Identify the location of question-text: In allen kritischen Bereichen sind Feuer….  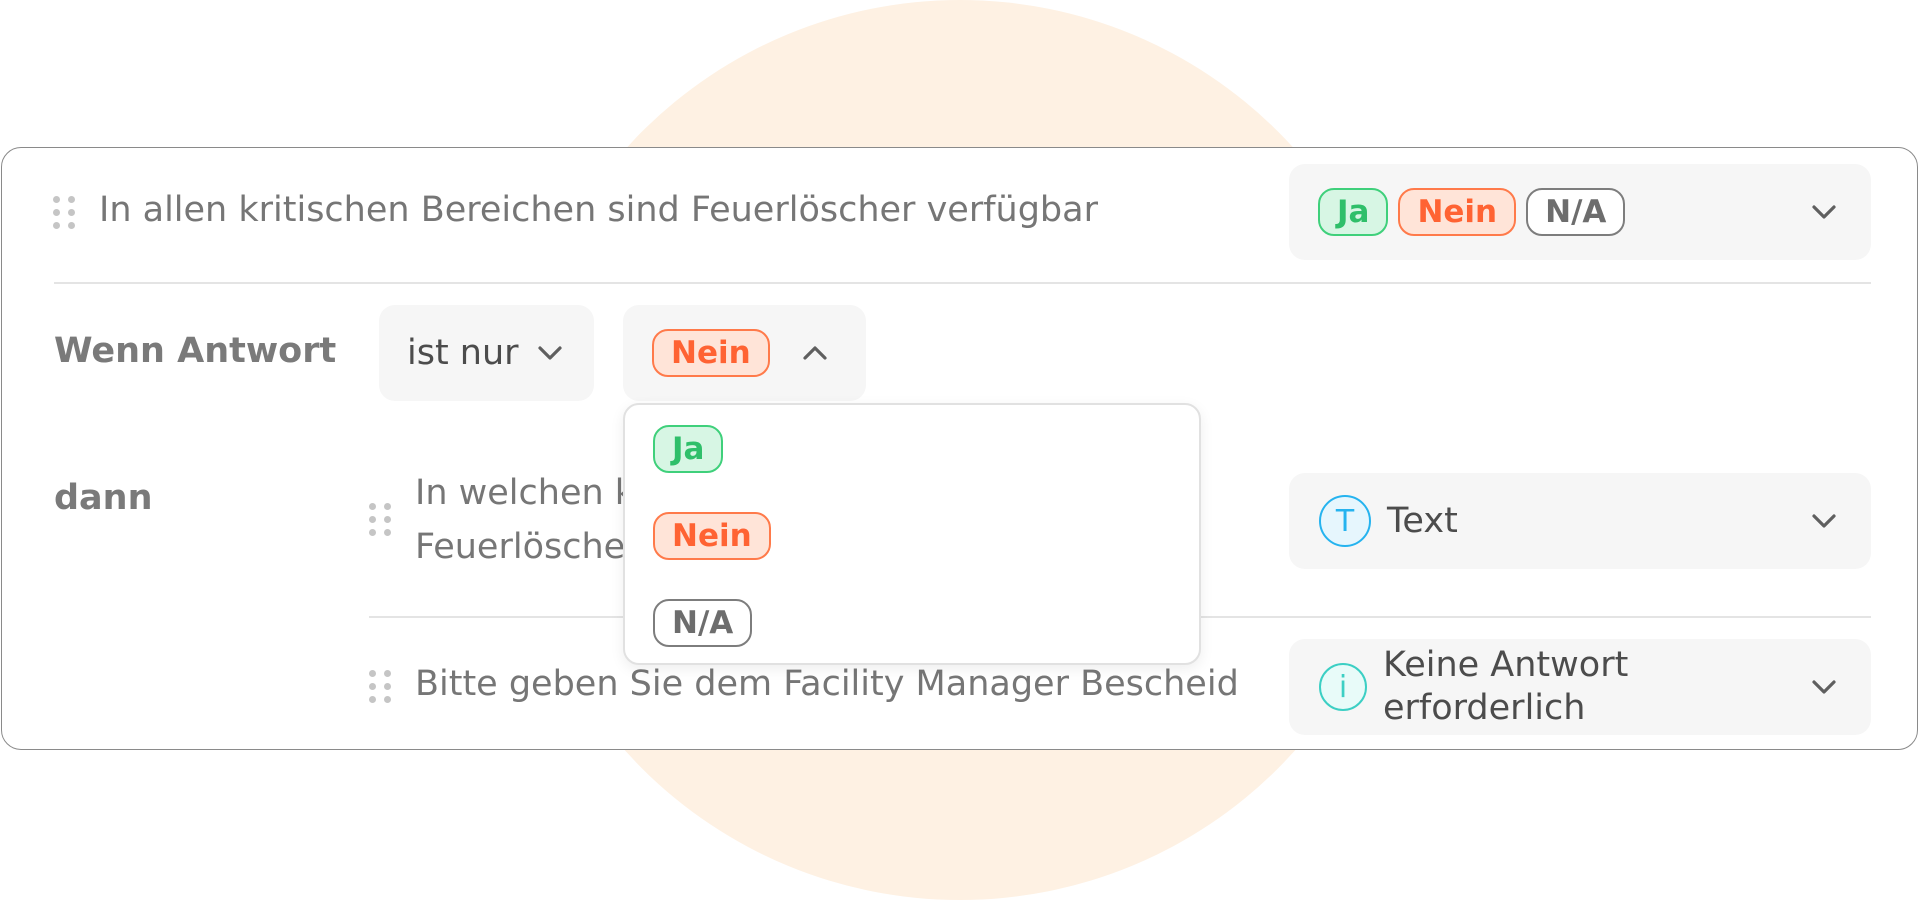
(598, 210).